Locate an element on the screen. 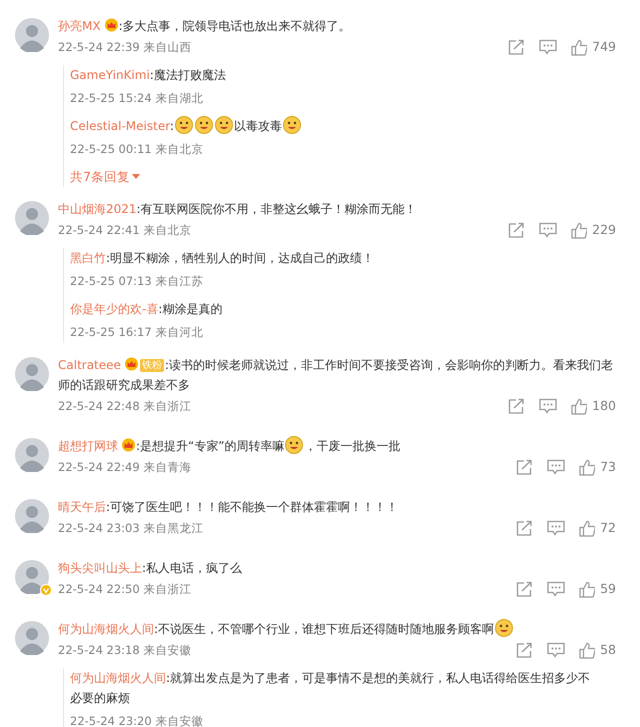 The height and width of the screenshot is (727, 640). username-link: GameYinKimi is located at coordinates (110, 75).